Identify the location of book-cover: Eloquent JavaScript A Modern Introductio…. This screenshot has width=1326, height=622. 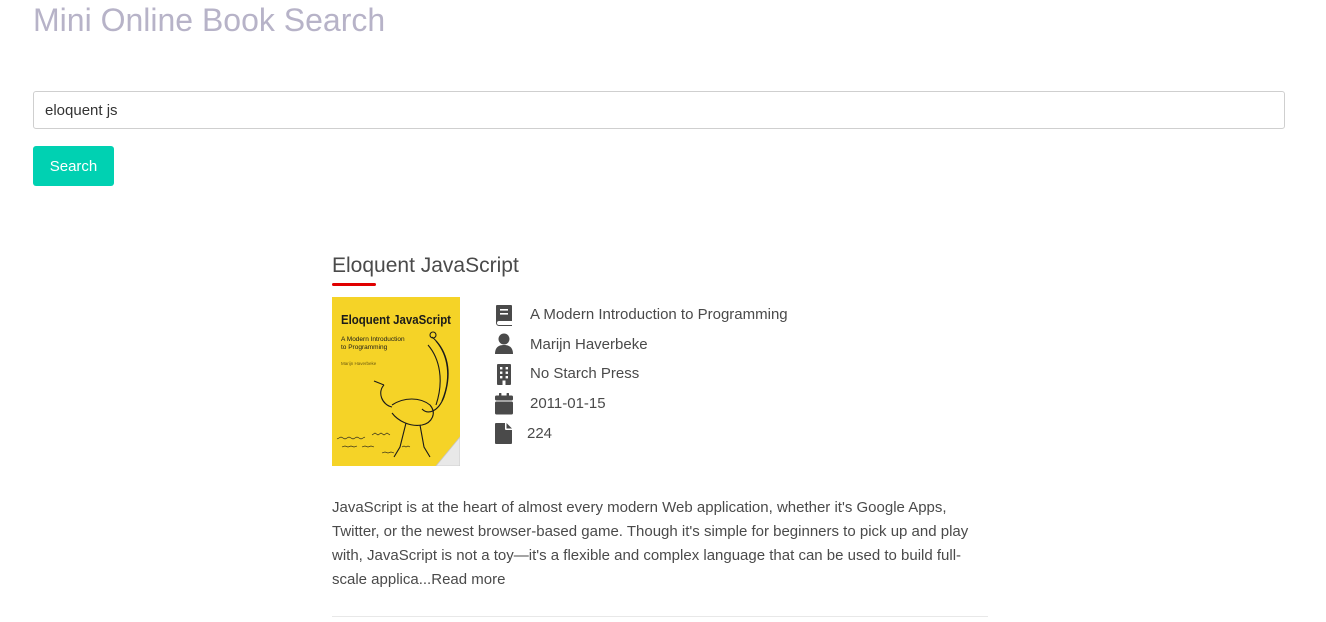
(396, 381).